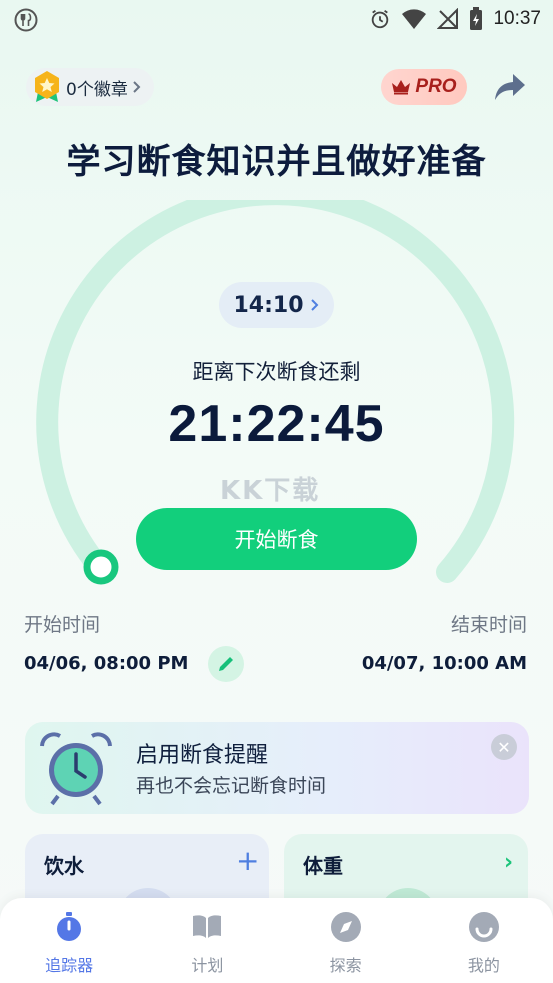 This screenshot has height=983, width=553. Describe the element at coordinates (276, 424) in the screenshot. I see `countdown-timer: 21:22:45` at that location.